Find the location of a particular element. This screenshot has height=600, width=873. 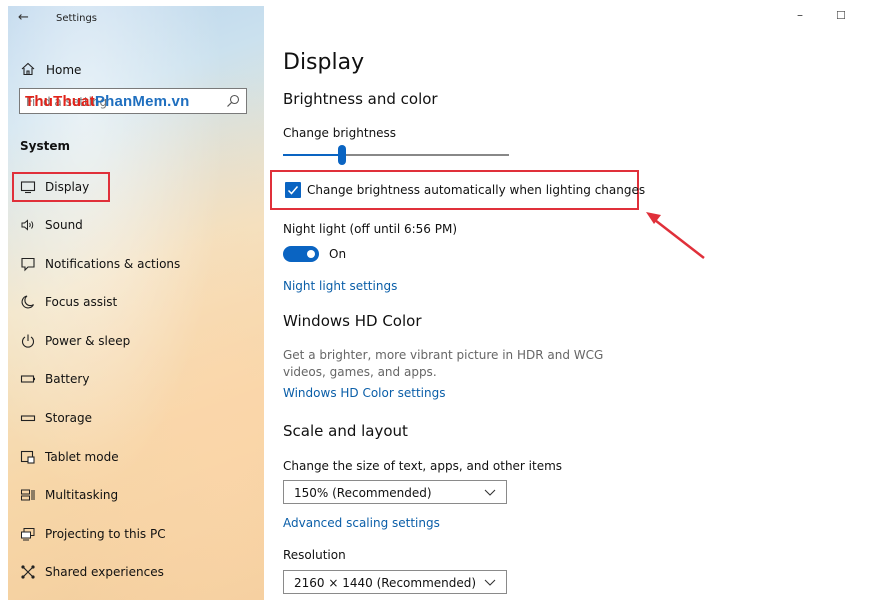

scale-heading: Scale and layout is located at coordinates (345, 431).